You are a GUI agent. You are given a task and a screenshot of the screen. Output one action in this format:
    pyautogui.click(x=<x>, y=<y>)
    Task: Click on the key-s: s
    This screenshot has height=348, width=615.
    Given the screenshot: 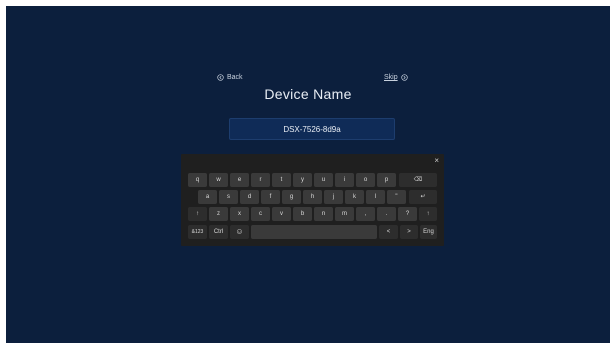 What is the action you would take?
    pyautogui.click(x=228, y=197)
    